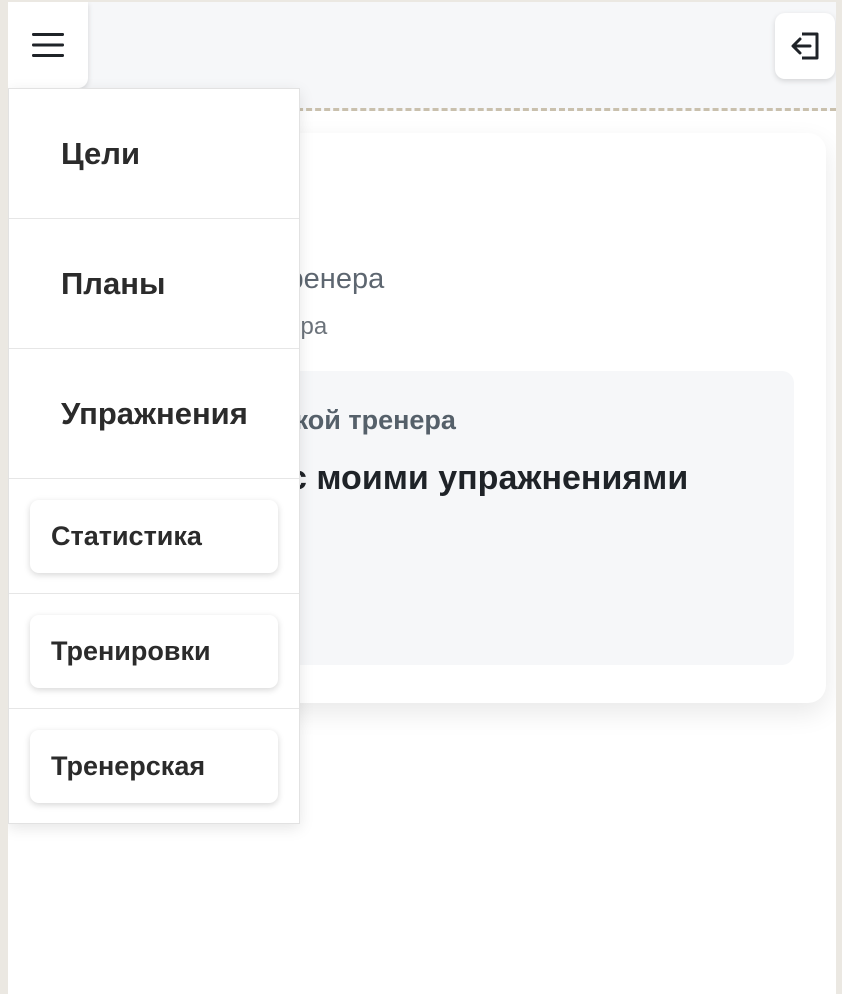  What do you see at coordinates (154, 154) in the screenshot?
I see `menu-item-goals: Цели` at bounding box center [154, 154].